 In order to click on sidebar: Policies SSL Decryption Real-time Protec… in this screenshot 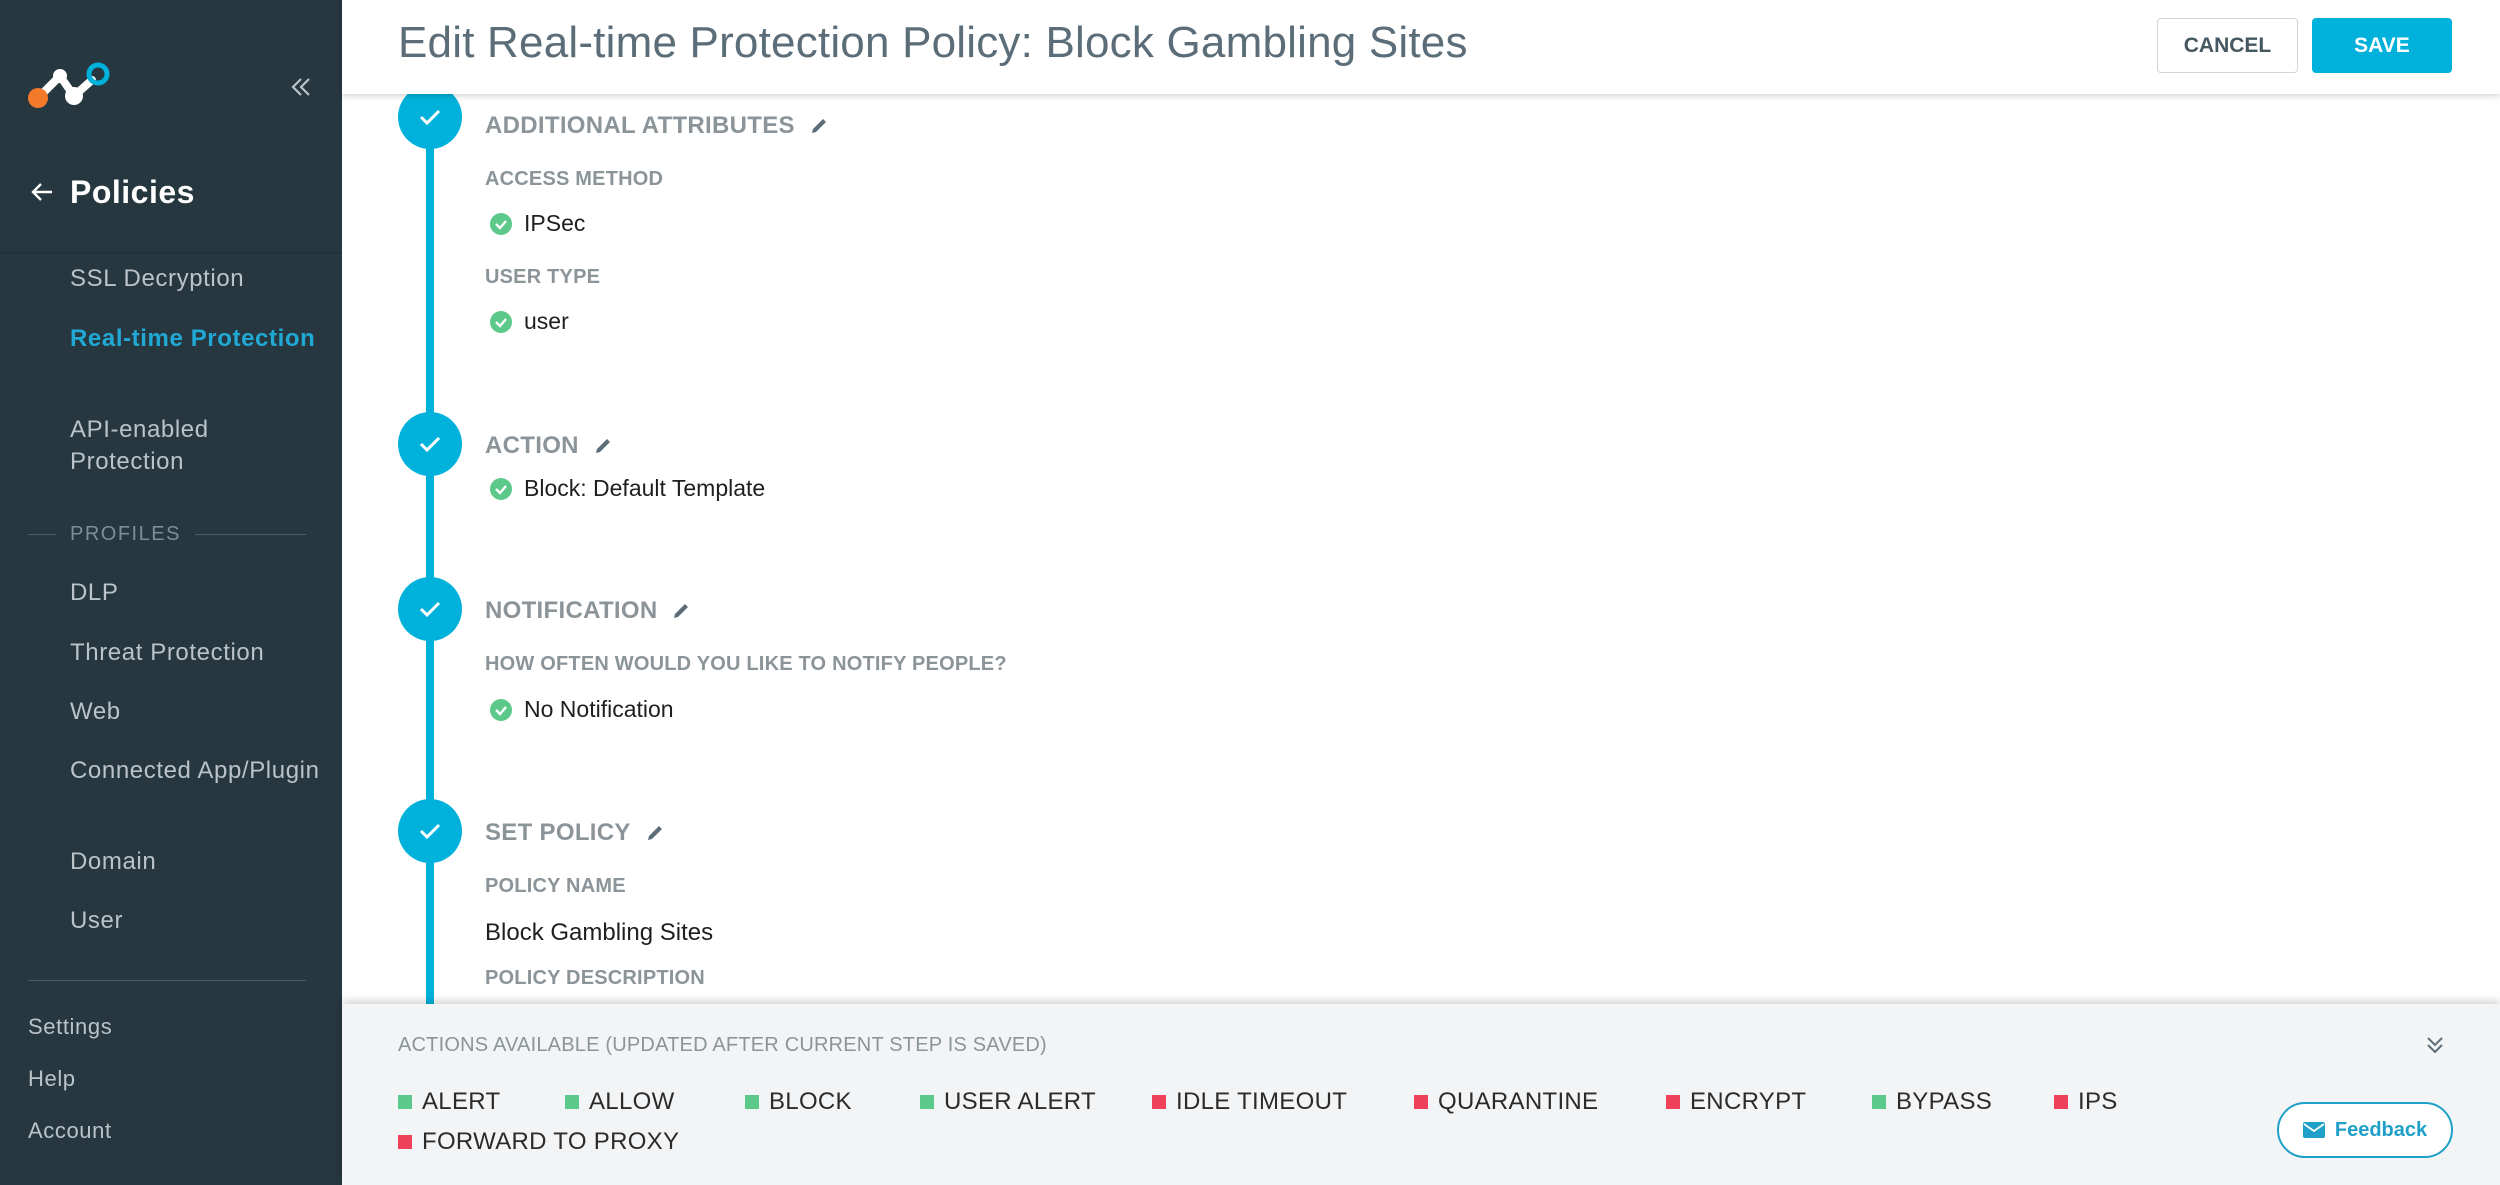, I will do `click(171, 592)`.